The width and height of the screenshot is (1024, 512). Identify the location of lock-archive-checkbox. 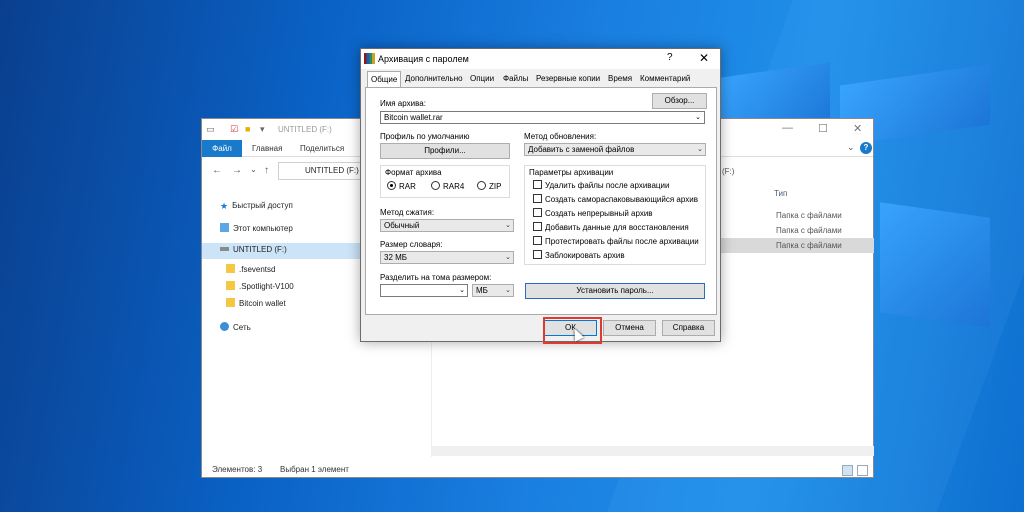
(537, 254).